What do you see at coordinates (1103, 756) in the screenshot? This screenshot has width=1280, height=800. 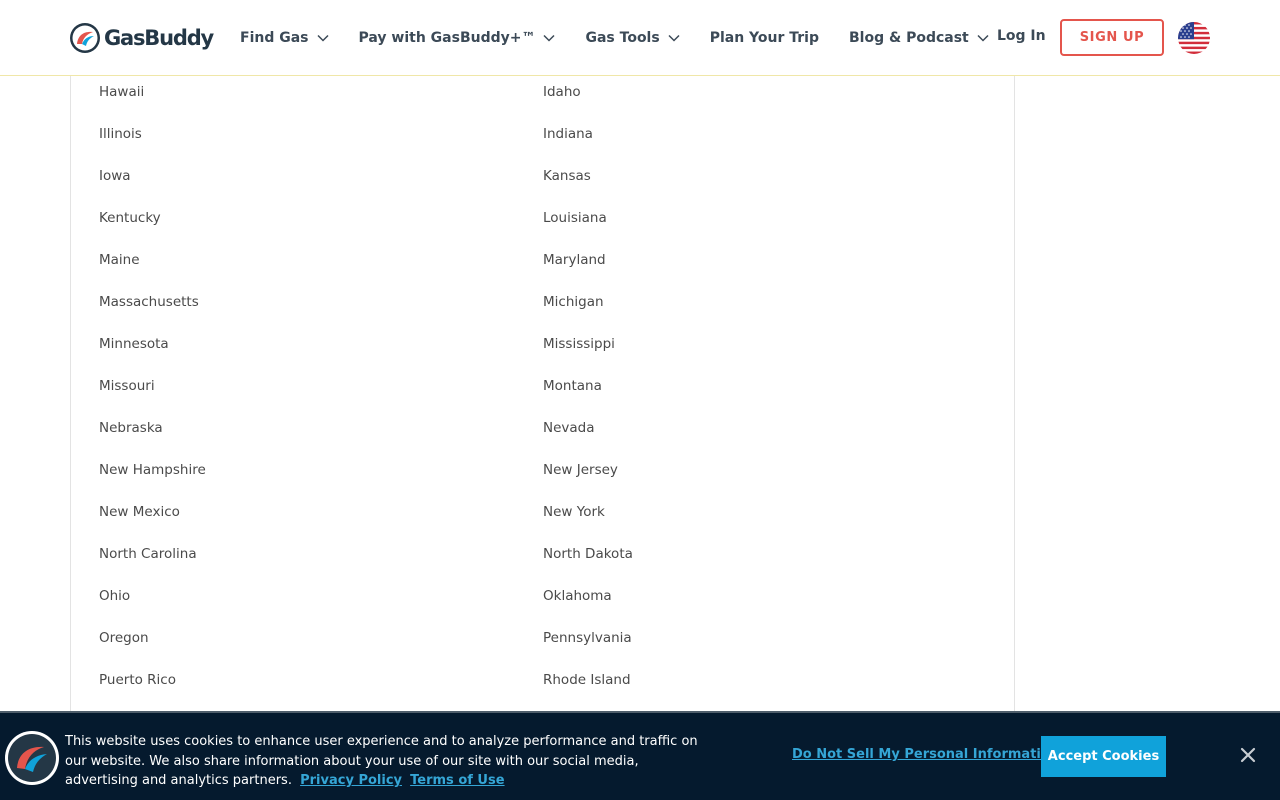 I see `accept-cookies-button: Accept Cookies` at bounding box center [1103, 756].